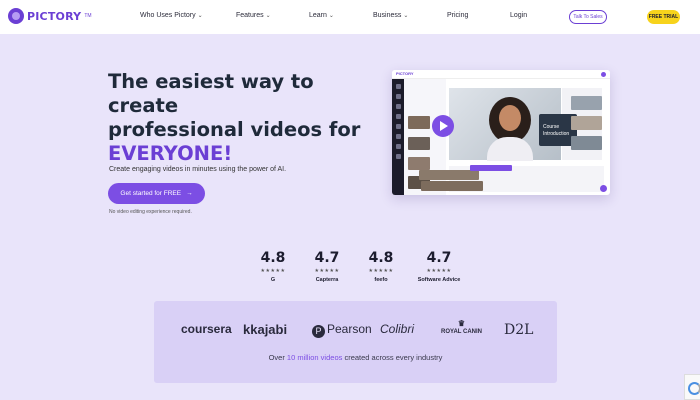 The image size is (700, 400). I want to click on nav-who-uses-pictory: Who Uses Pictory ⌄, so click(171, 15).